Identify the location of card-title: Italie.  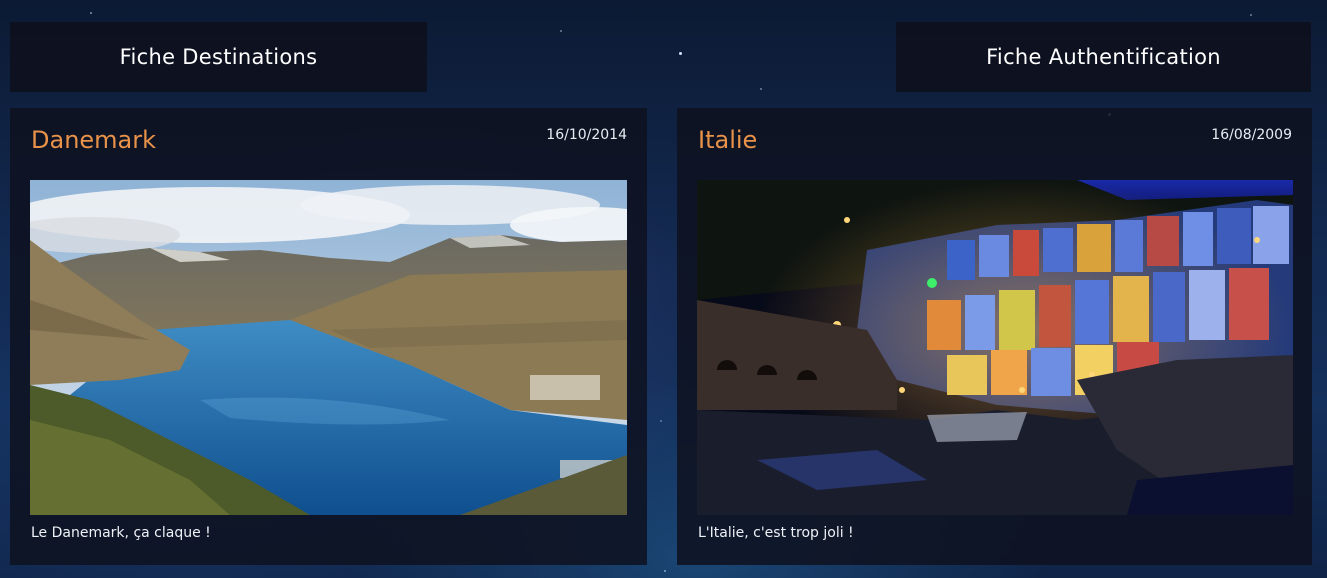
(727, 140).